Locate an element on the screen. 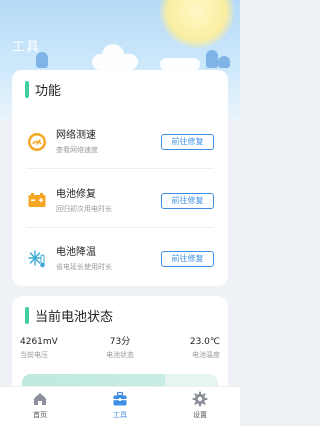 Image resolution: width=320 pixels, height=426 pixels. speedometer-icon is located at coordinates (37, 142).